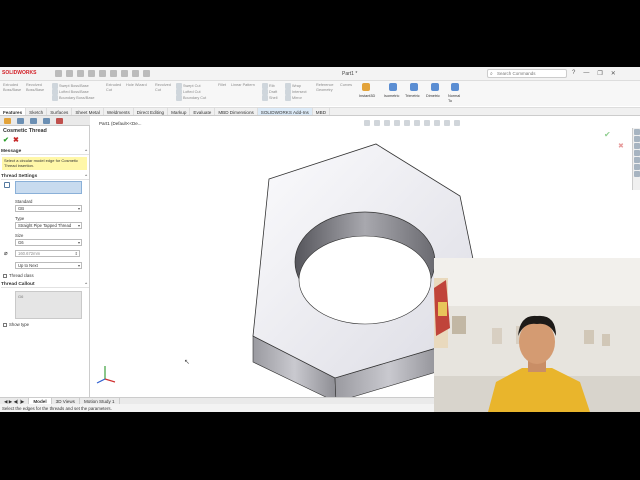  I want to click on normal-to-view-button: Normal To, so click(455, 98).